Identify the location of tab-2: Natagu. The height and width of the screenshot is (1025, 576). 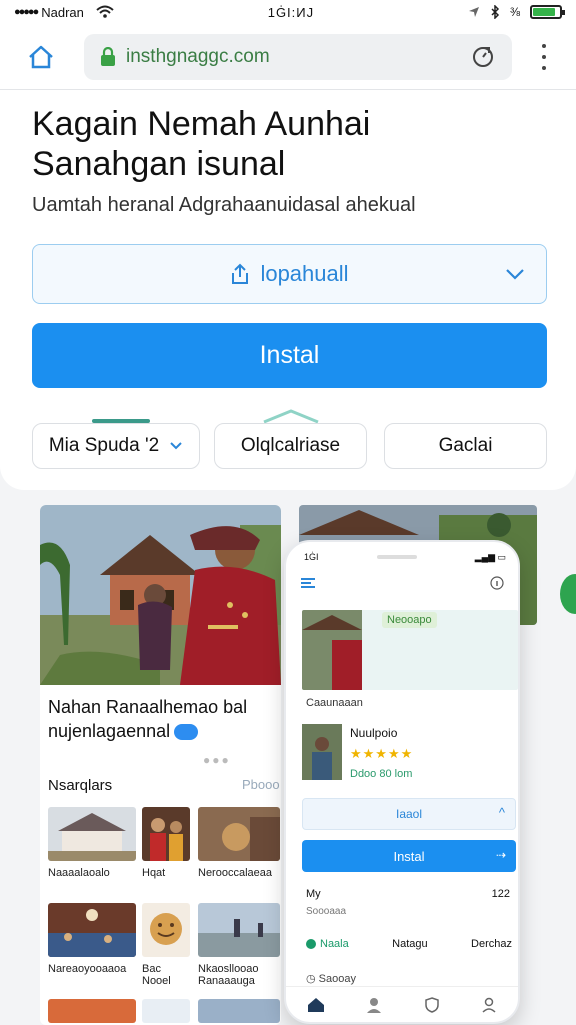
(409, 944).